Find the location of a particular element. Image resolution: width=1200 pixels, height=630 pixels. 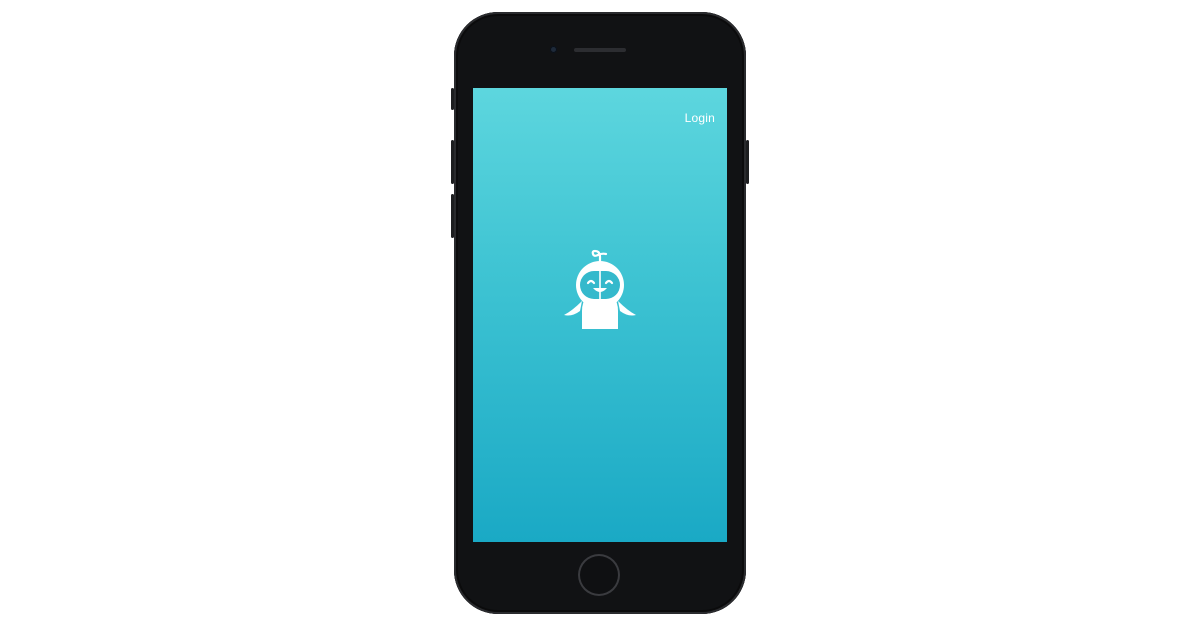

silent-switch is located at coordinates (452, 99).